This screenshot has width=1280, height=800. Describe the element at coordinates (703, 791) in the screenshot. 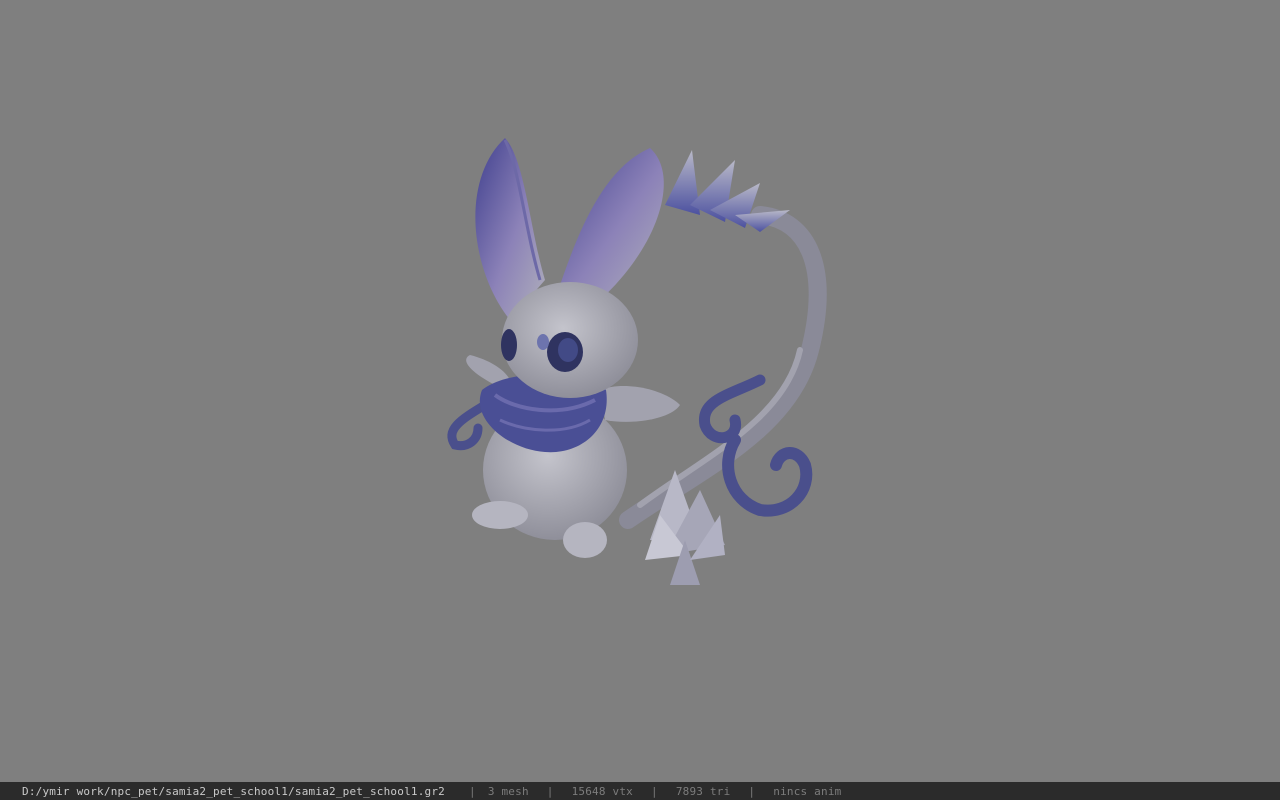

I see `triangle-count: 7893 tri` at that location.